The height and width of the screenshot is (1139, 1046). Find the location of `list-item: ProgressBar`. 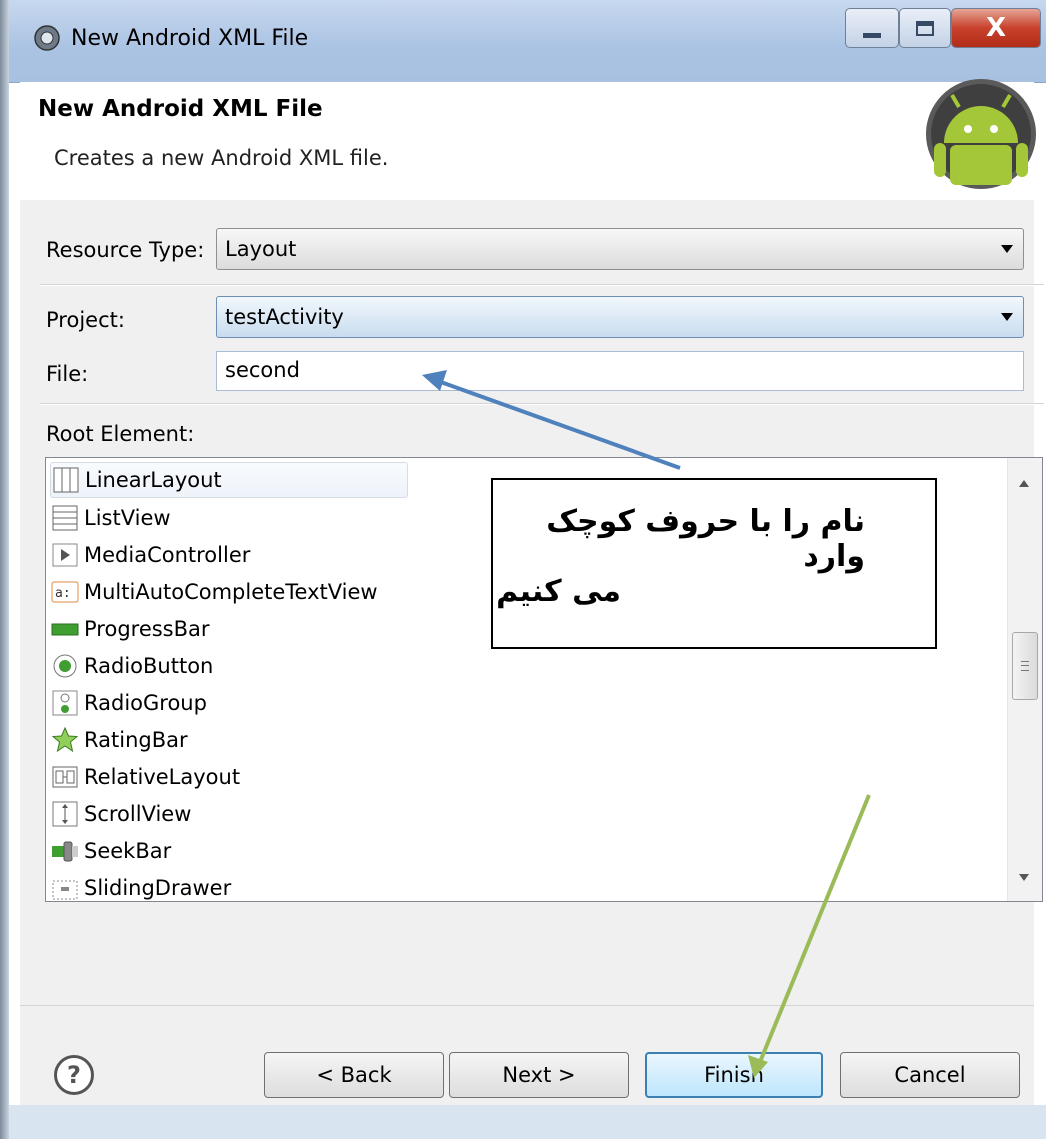

list-item: ProgressBar is located at coordinates (130, 629).